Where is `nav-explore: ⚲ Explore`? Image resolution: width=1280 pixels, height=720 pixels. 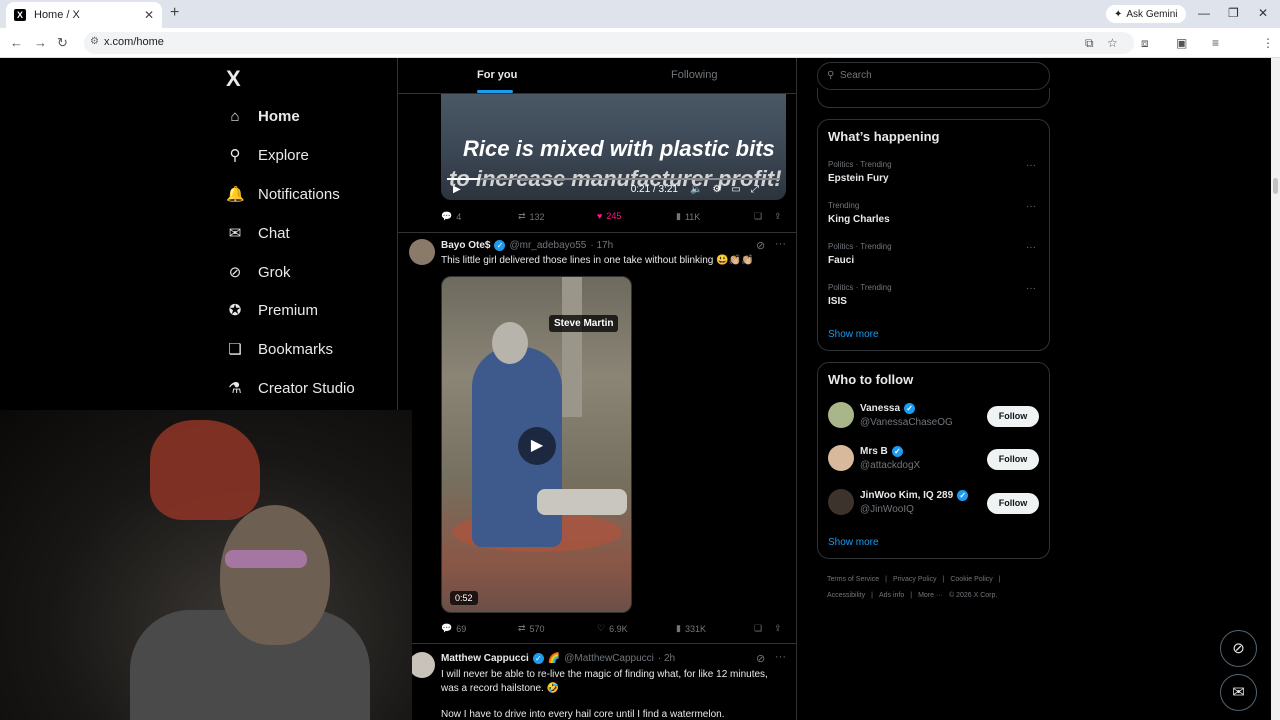
nav-explore: ⚲ Explore is located at coordinates (267, 155).